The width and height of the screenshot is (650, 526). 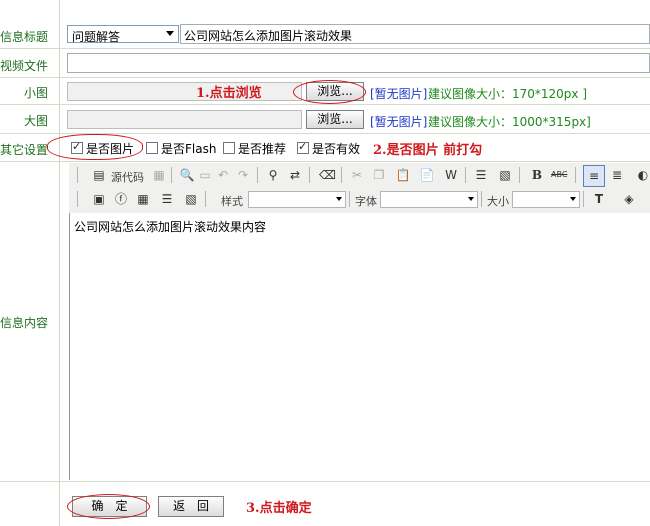 I want to click on horizontal-rule-icon: ☰, so click(x=167, y=199).